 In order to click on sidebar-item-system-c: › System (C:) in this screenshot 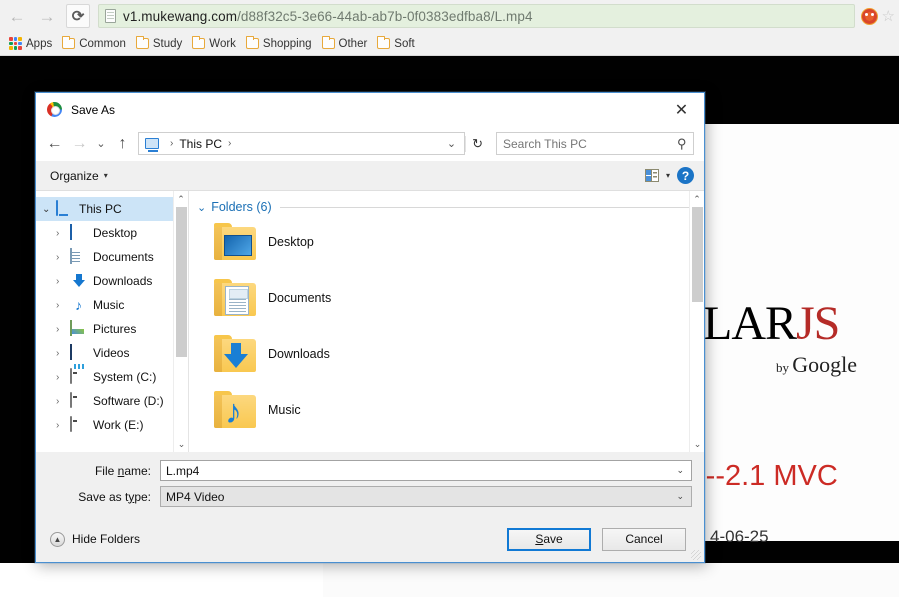, I will do `click(112, 377)`.